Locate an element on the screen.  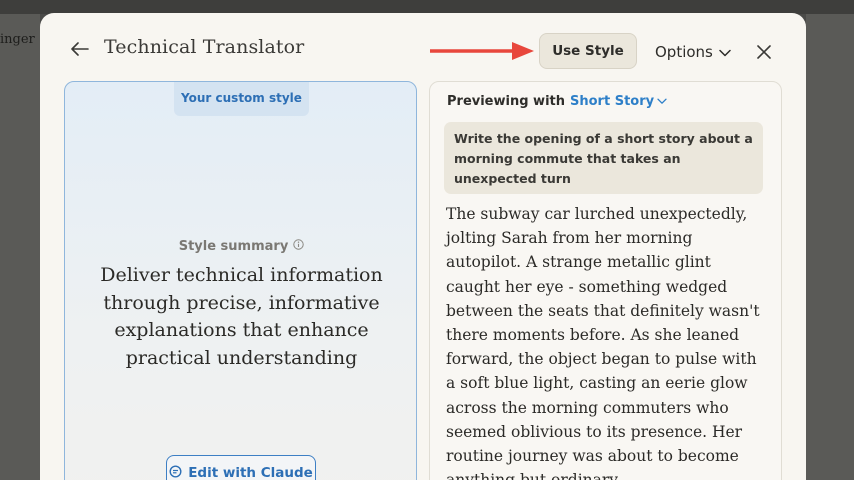
use-style-button: Use Style is located at coordinates (588, 51).